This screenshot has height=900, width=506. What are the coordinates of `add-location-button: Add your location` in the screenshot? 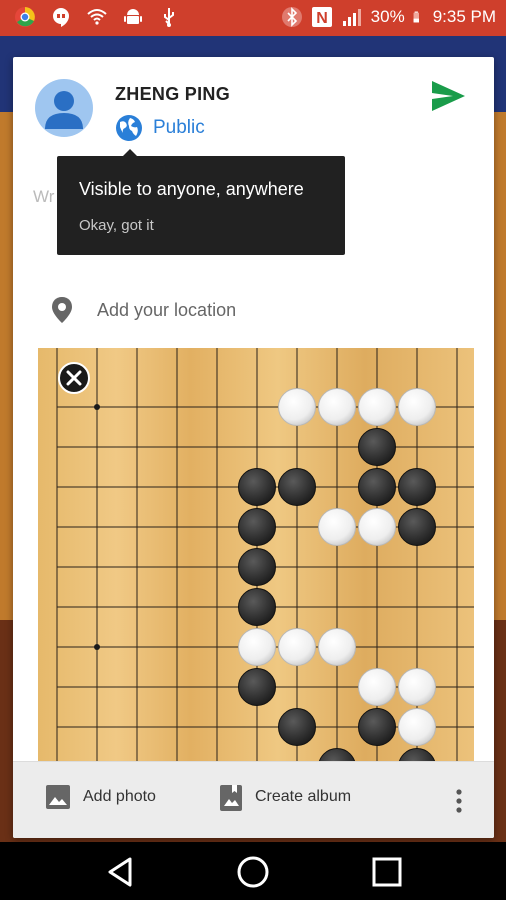 It's located at (142, 310).